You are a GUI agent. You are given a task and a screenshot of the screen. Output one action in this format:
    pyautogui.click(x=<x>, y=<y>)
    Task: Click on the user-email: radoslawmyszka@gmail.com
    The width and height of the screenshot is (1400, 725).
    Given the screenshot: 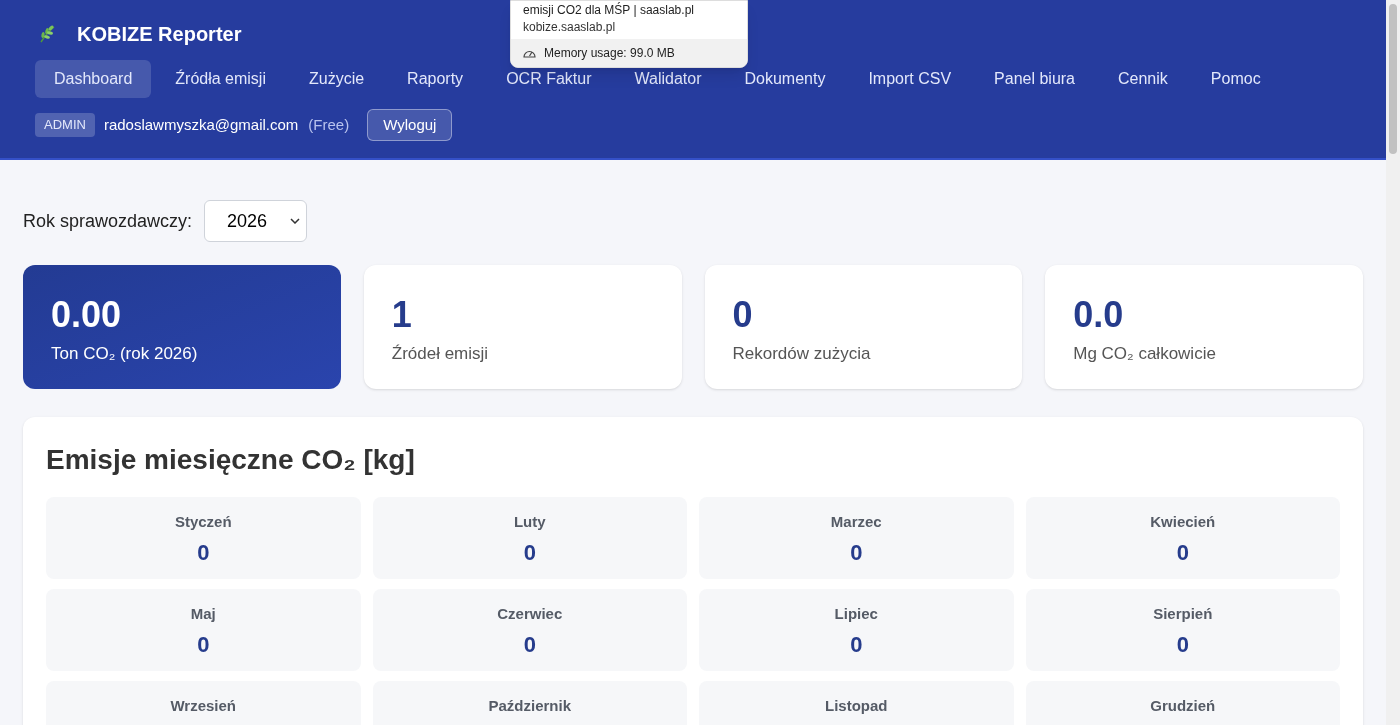 What is the action you would take?
    pyautogui.click(x=201, y=124)
    